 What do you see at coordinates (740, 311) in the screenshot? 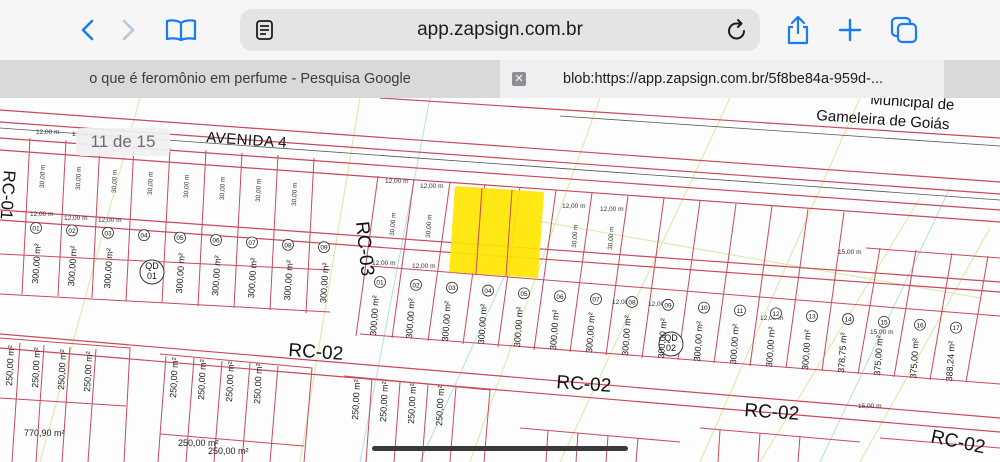
I see `lot-number: 11` at bounding box center [740, 311].